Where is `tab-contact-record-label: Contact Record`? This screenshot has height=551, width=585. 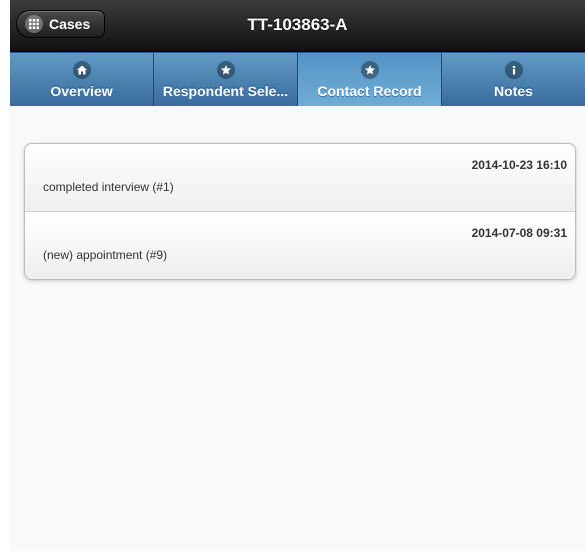
tab-contact-record-label: Contact Record is located at coordinates (369, 91).